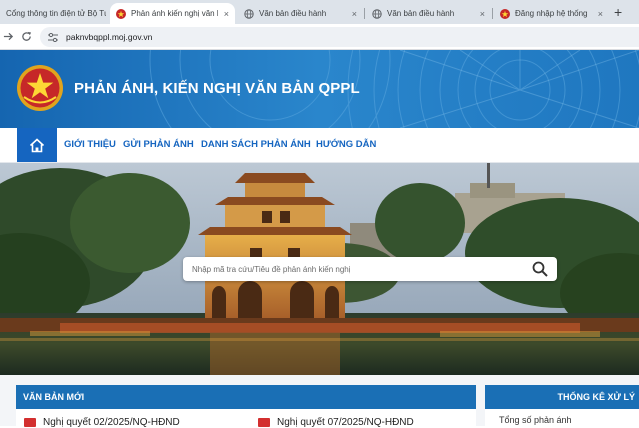 Image resolution: width=639 pixels, height=428 pixels. I want to click on tab-label: Phản ánh kiến nghị văn bản QPPL, so click(174, 13).